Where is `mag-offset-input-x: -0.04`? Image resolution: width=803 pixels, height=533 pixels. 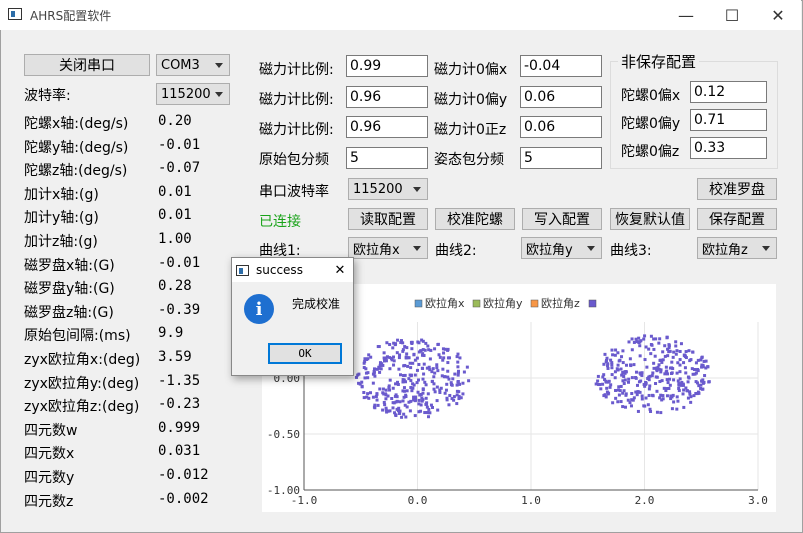
mag-offset-input-x: -0.04 is located at coordinates (561, 66).